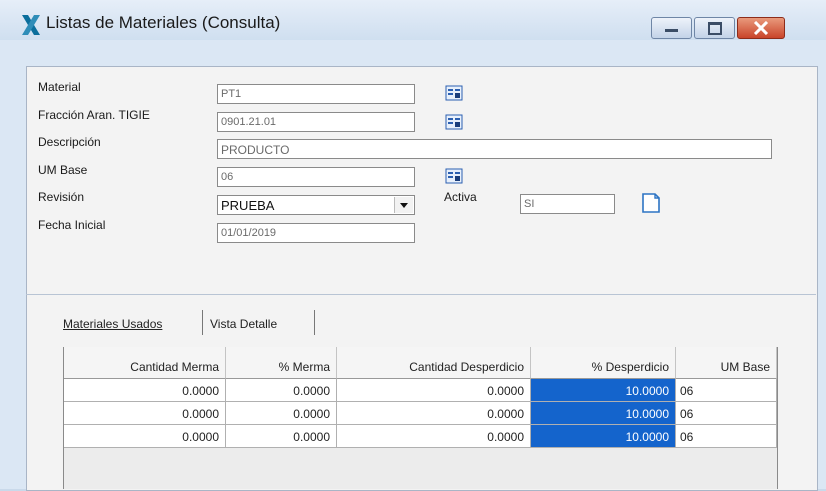 The image size is (826, 491). I want to click on material-label: Material, so click(59, 87).